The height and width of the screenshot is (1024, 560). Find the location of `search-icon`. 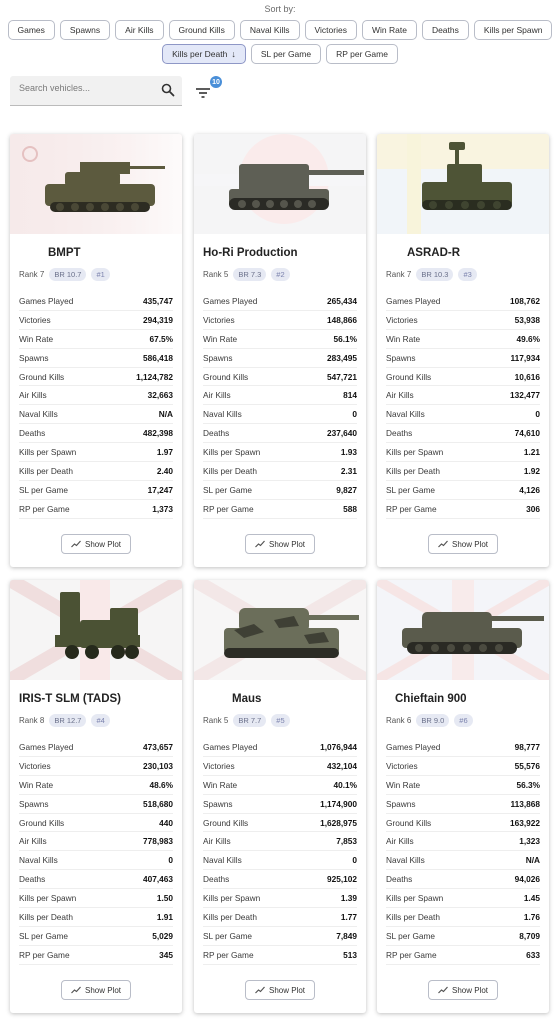

search-icon is located at coordinates (168, 90).